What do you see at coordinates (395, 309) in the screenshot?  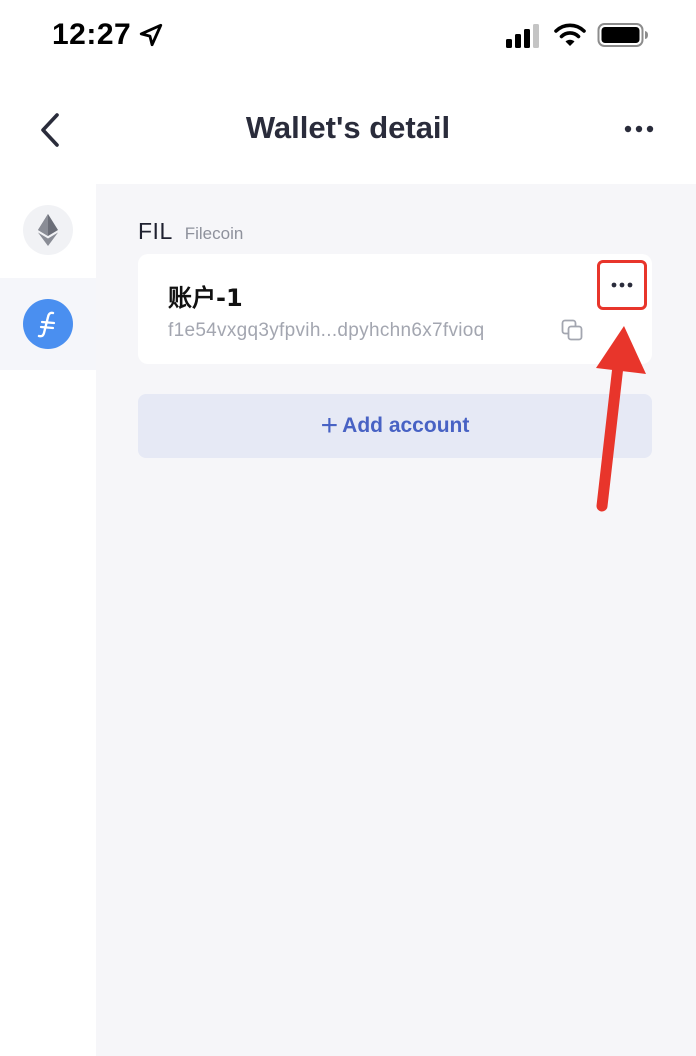 I see `account-card: 账户-1 f1e54vxgq3yfpvih...dpyhchn6x7fvioq` at bounding box center [395, 309].